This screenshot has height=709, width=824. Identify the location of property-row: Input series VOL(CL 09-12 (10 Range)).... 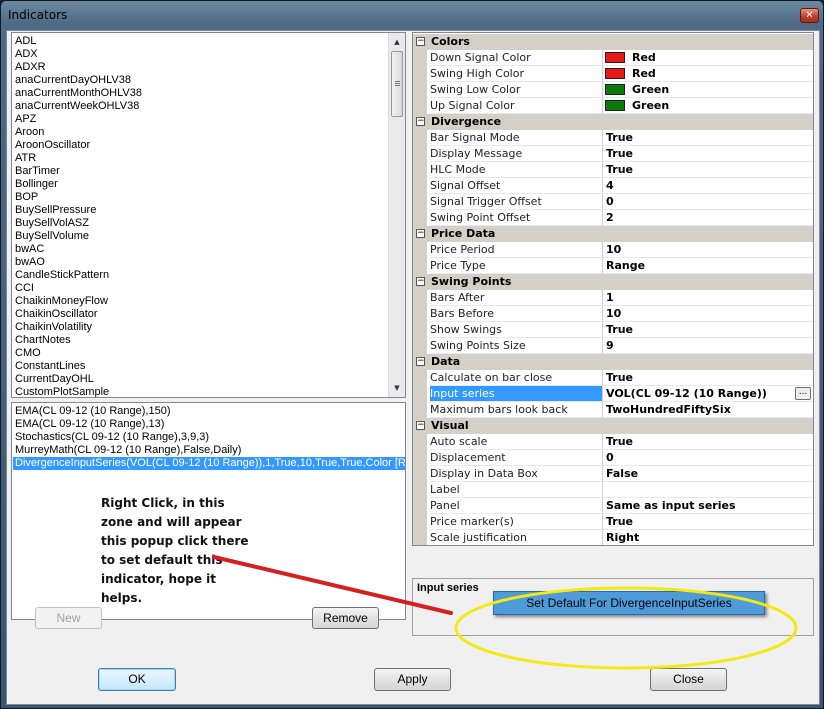
(613, 394).